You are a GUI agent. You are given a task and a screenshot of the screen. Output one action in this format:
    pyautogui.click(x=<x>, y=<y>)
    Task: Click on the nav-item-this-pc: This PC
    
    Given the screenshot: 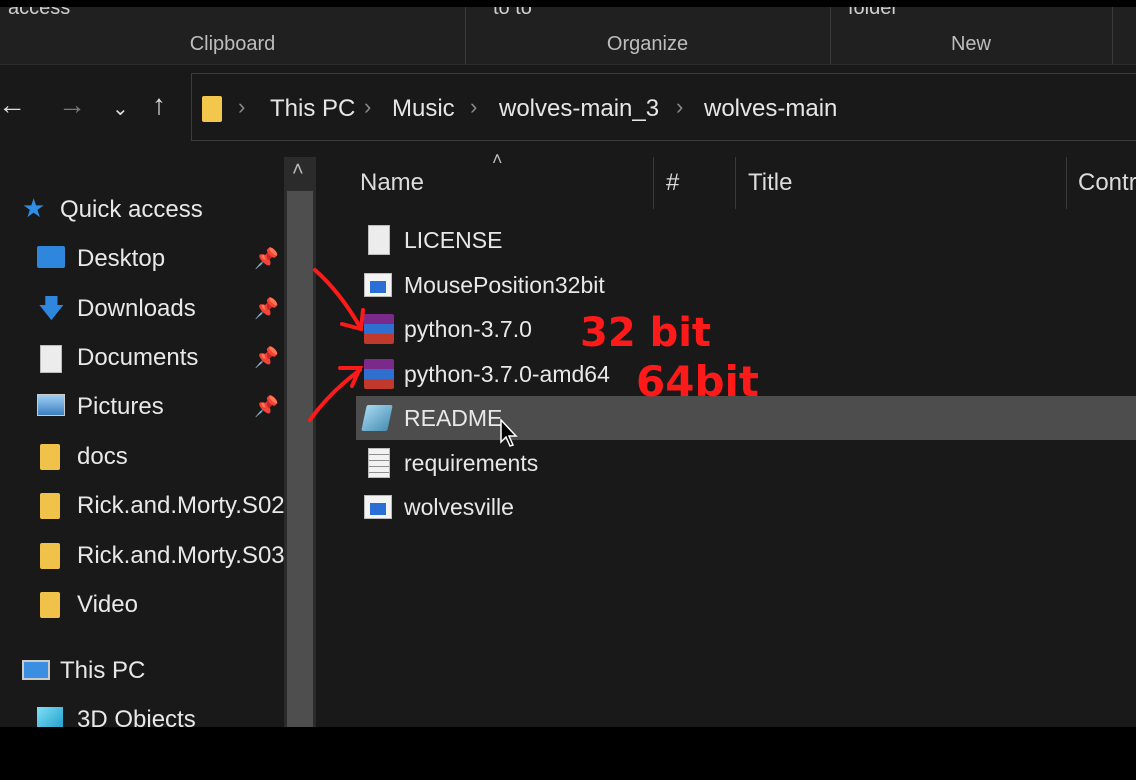 What is the action you would take?
    pyautogui.click(x=142, y=670)
    